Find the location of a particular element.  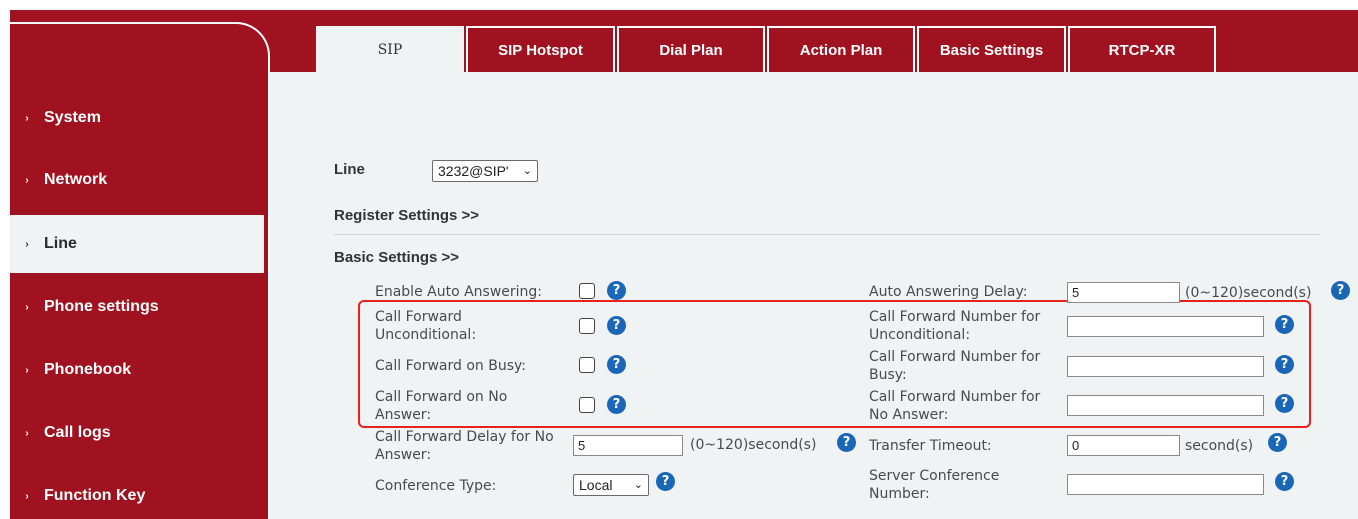

tab-dial-plan: Dial Plan is located at coordinates (691, 49).